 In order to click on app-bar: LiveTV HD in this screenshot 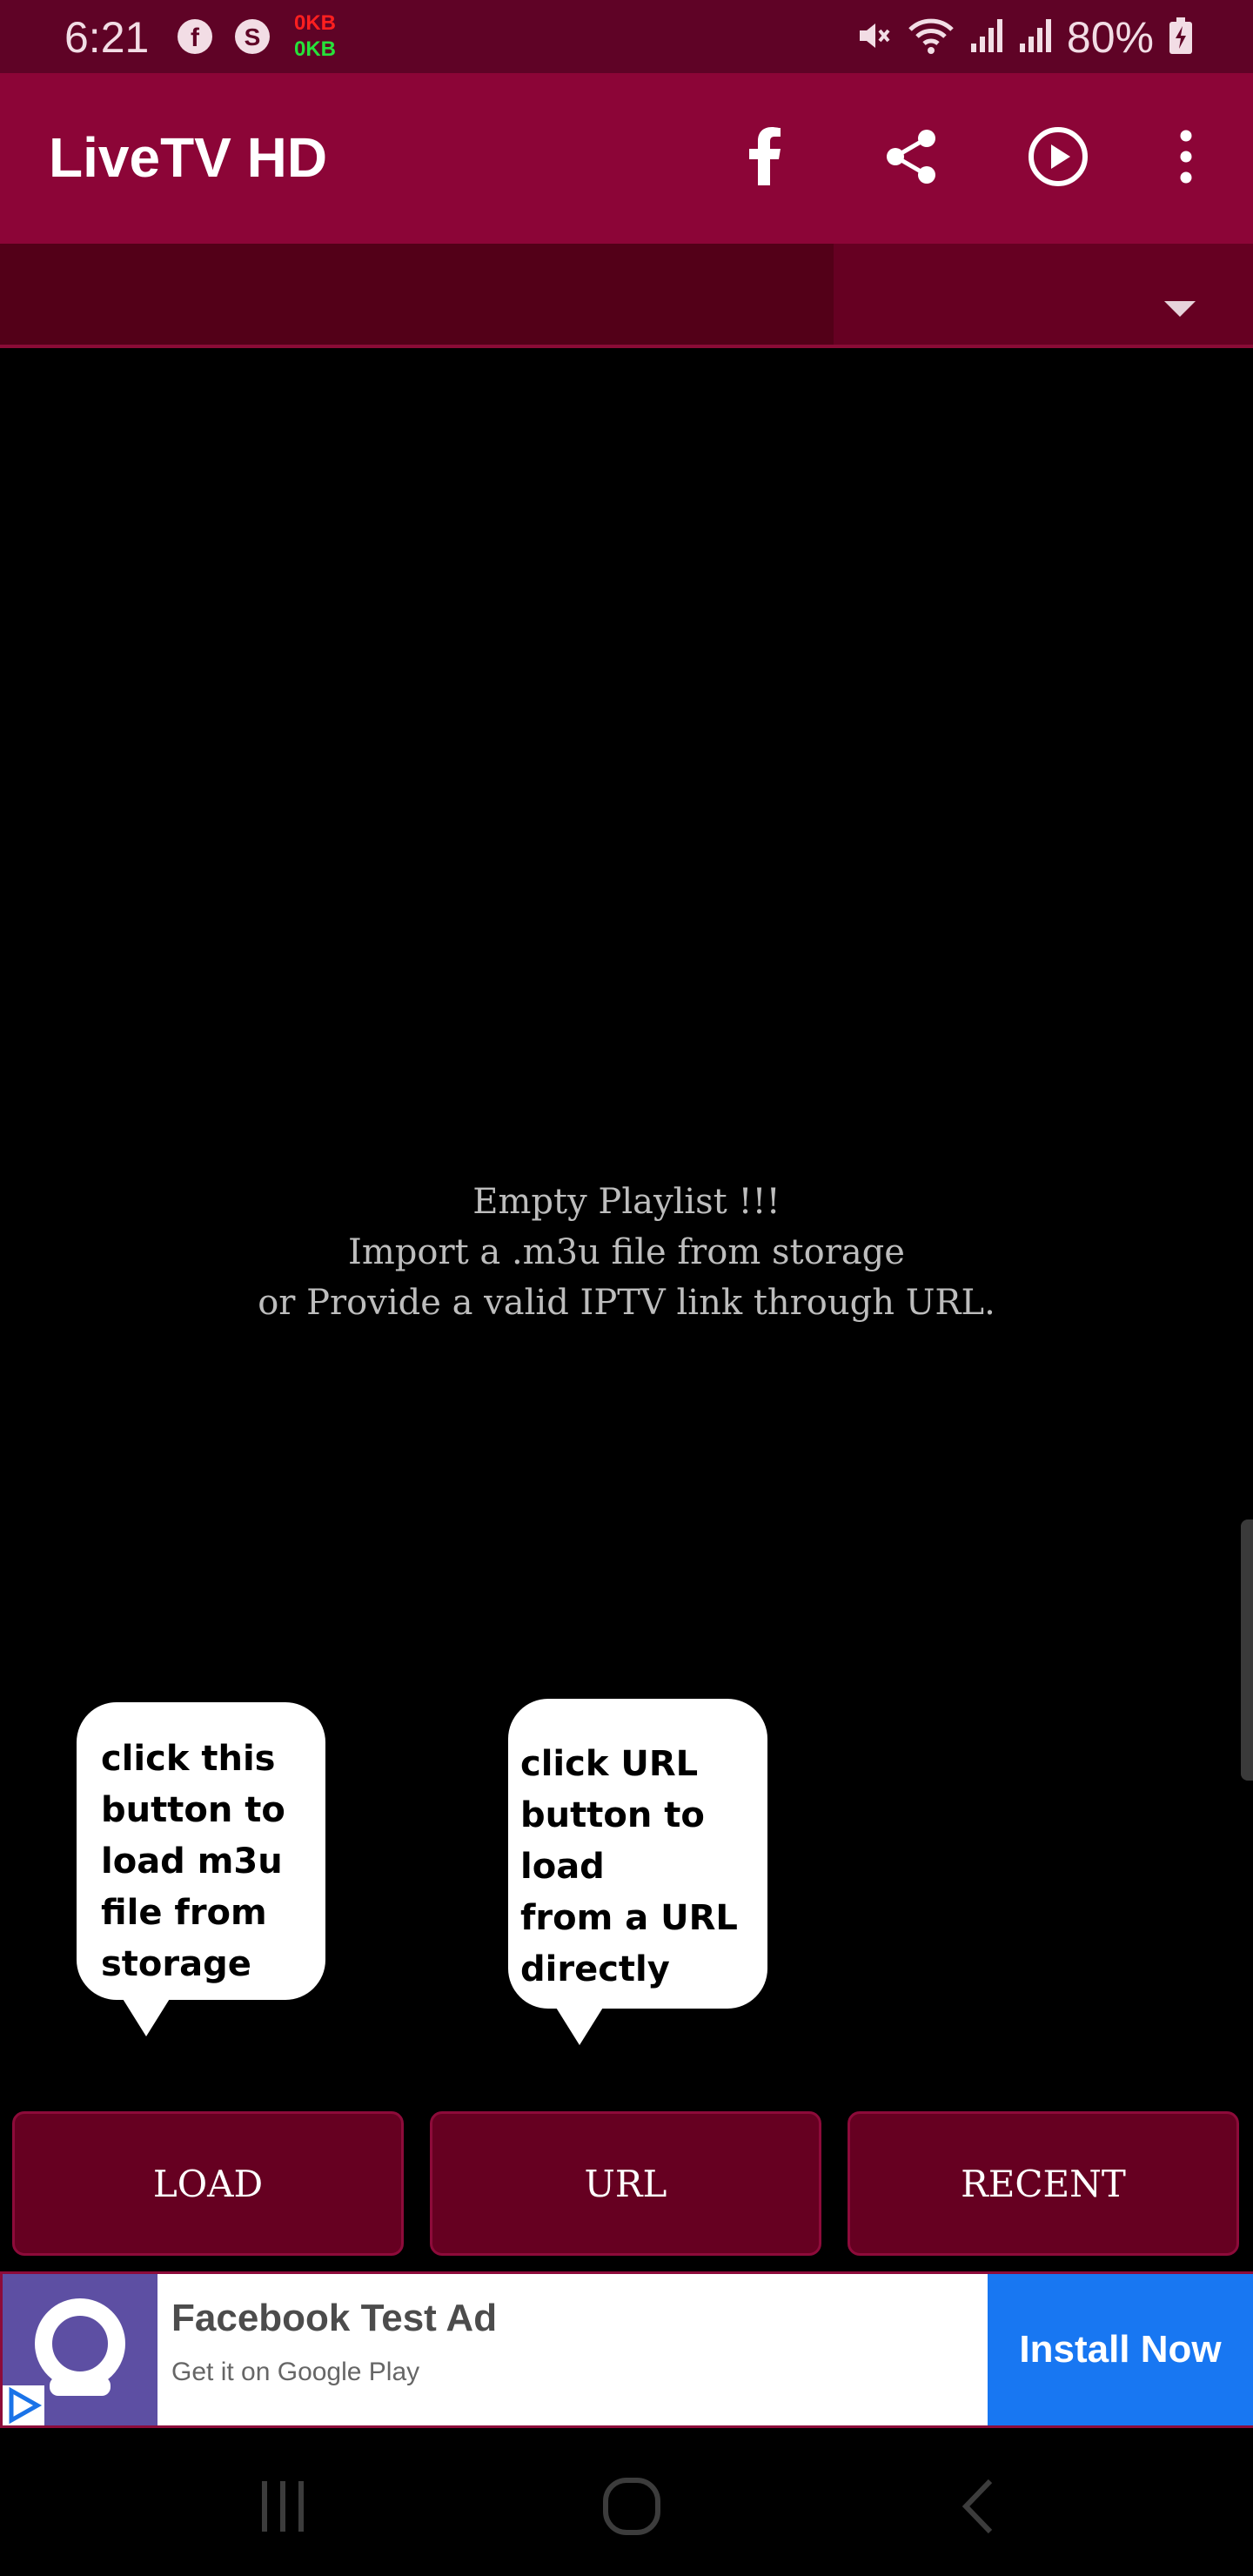, I will do `click(626, 158)`.